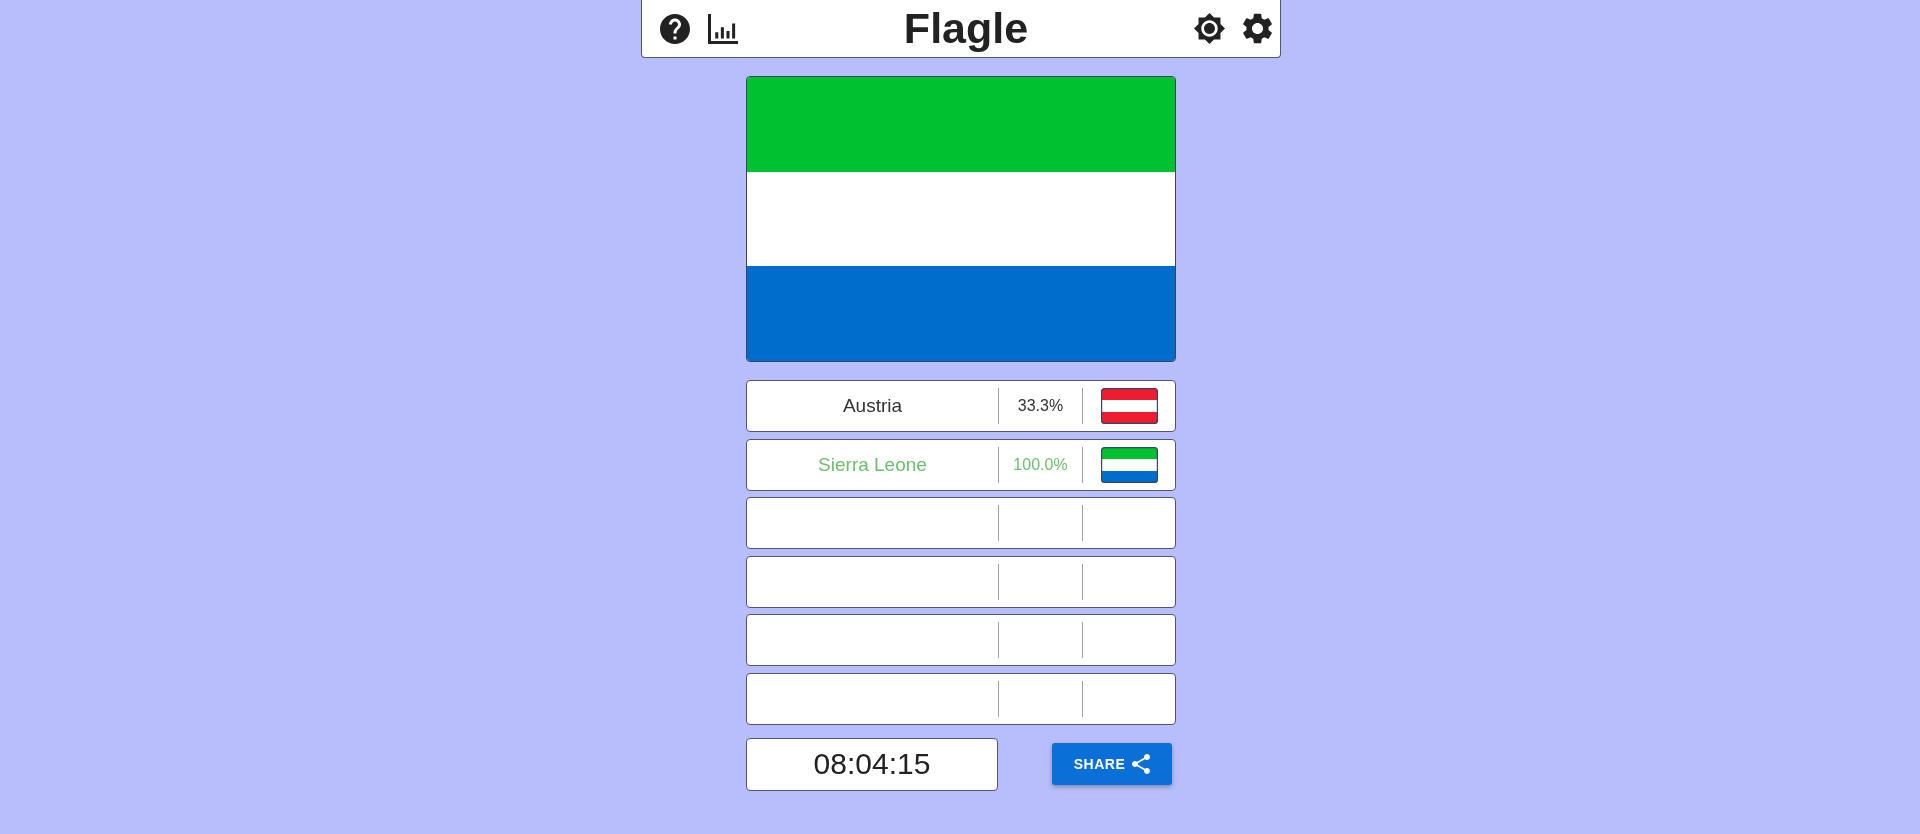 This screenshot has height=834, width=1920. Describe the element at coordinates (723, 28) in the screenshot. I see `bar-chart-icon` at that location.